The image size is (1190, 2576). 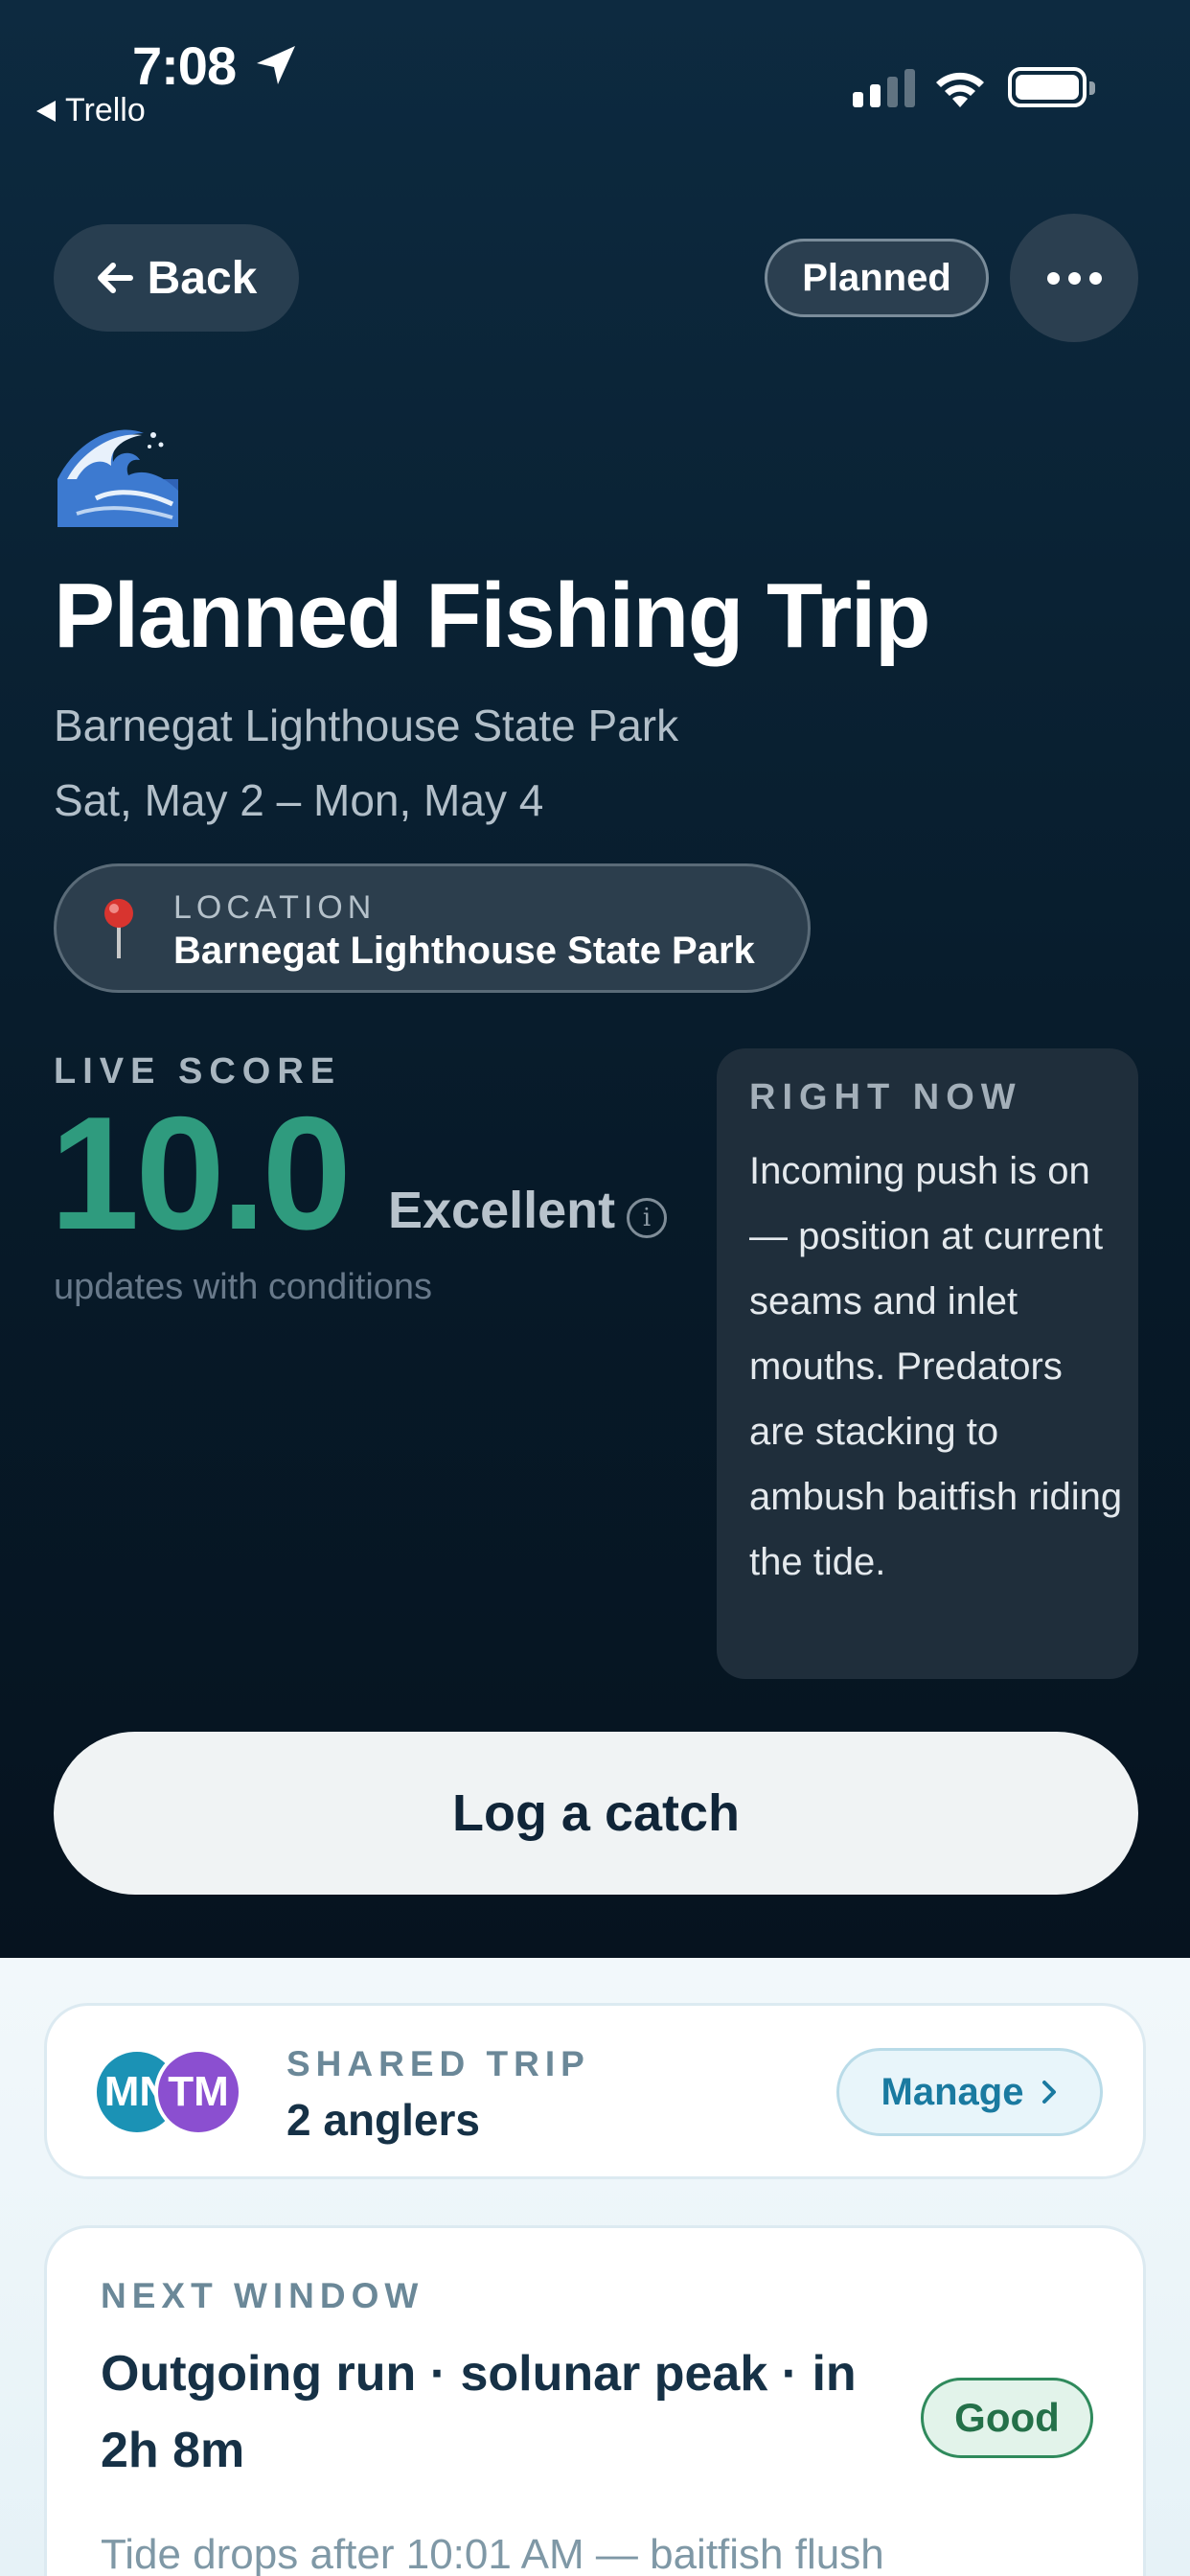 I want to click on wifi-icon, so click(x=960, y=89).